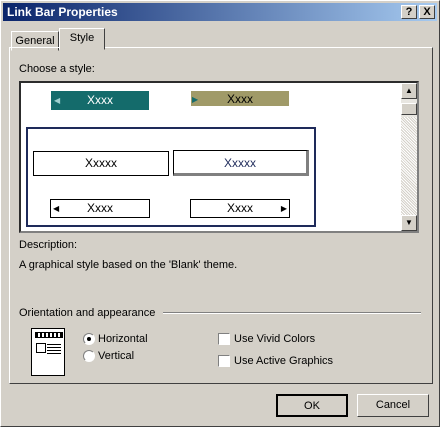  I want to click on horizontal-label: Horizontal, so click(123, 339).